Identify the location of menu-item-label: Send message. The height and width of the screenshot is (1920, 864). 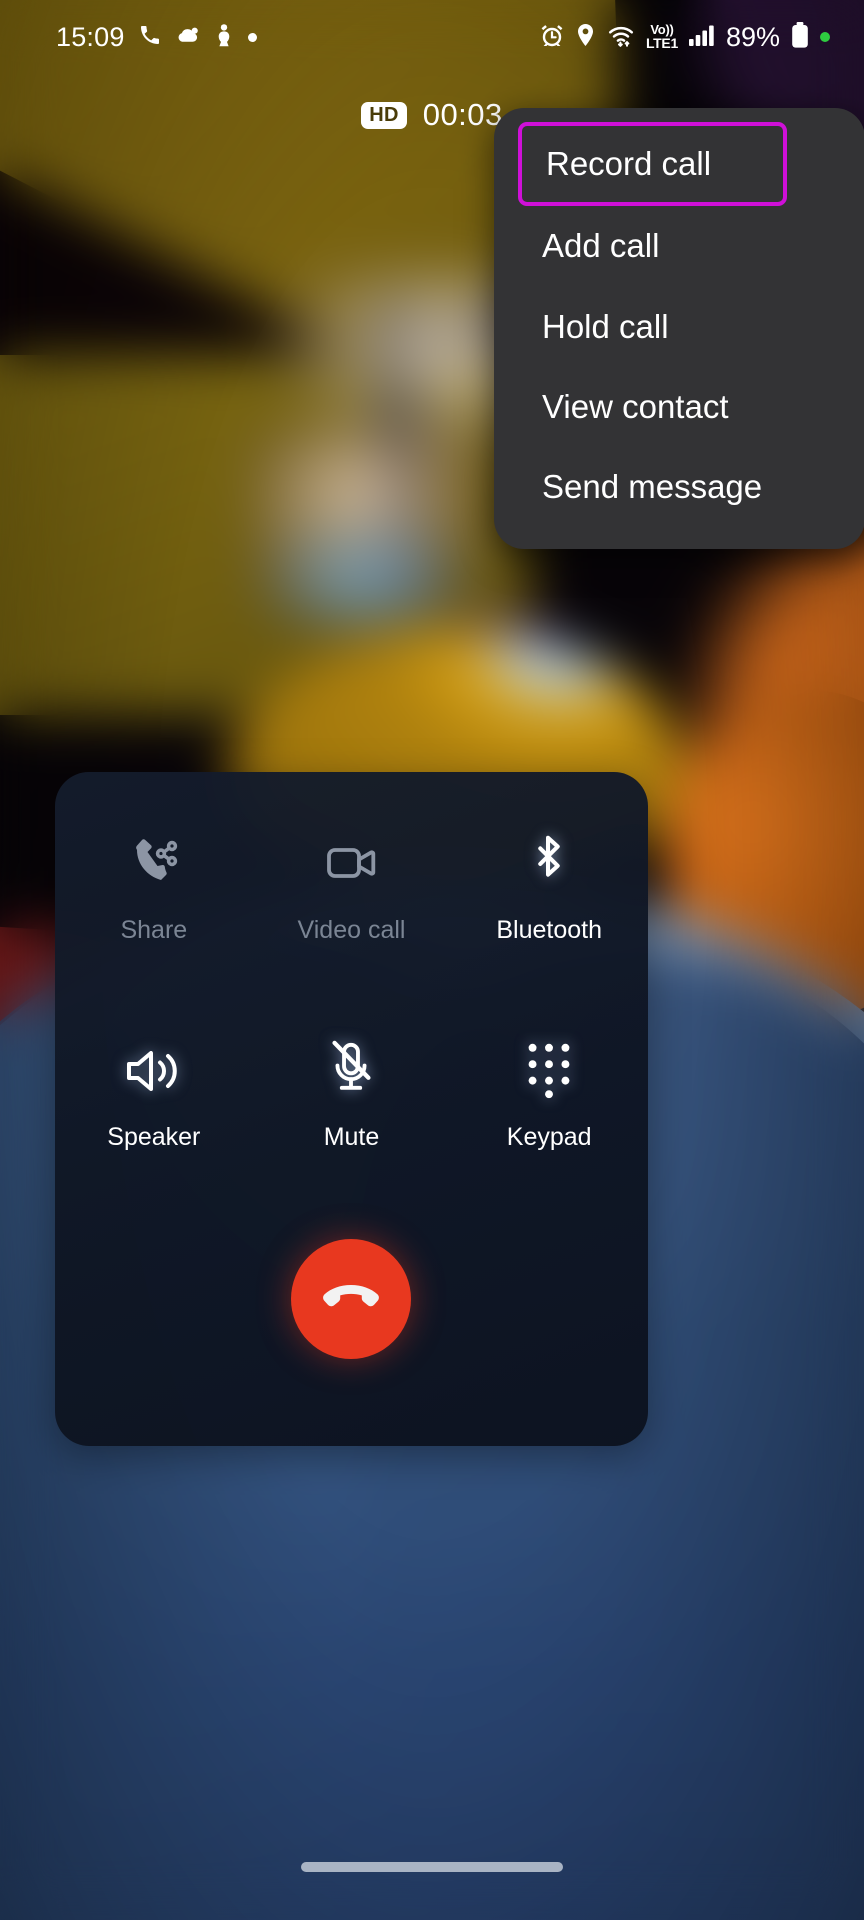
(652, 487).